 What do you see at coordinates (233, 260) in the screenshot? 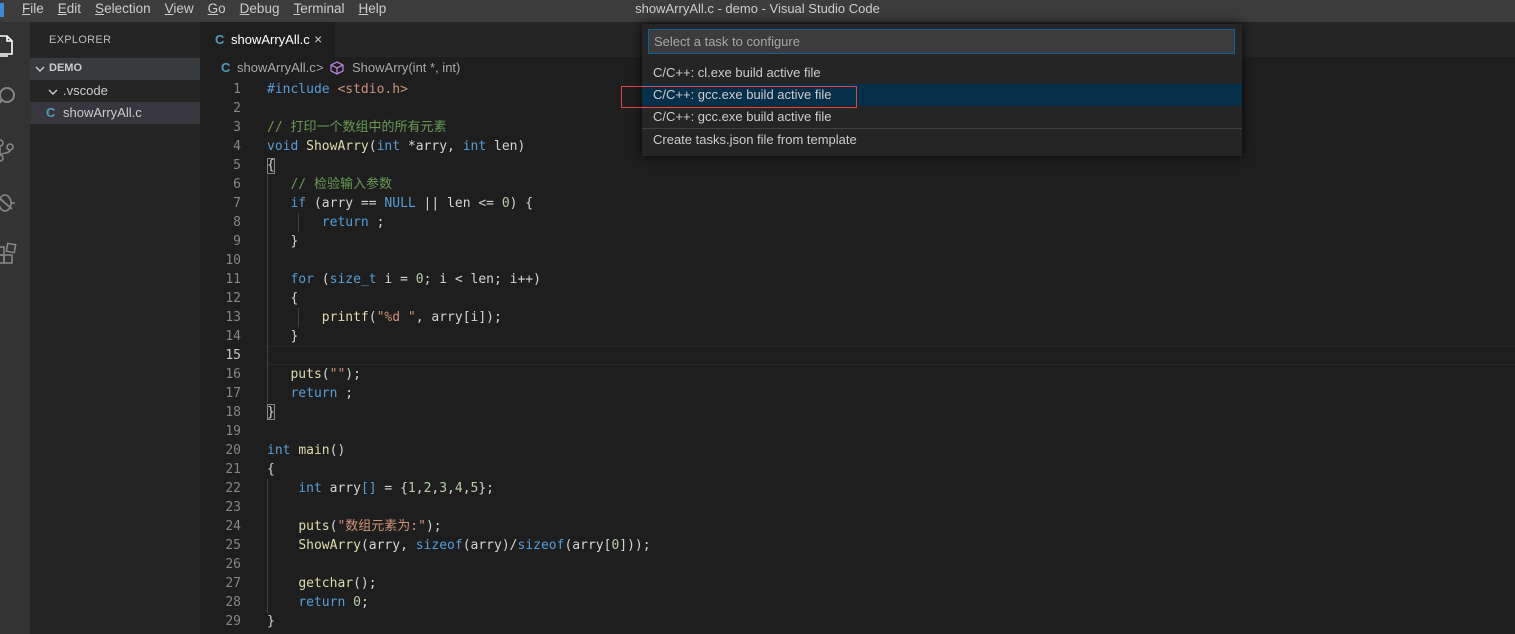
I see `line-number: 10` at bounding box center [233, 260].